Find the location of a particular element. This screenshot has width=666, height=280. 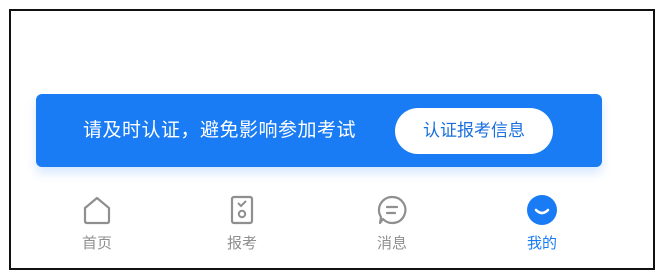

tab-home-label: 首页 is located at coordinates (96, 243).